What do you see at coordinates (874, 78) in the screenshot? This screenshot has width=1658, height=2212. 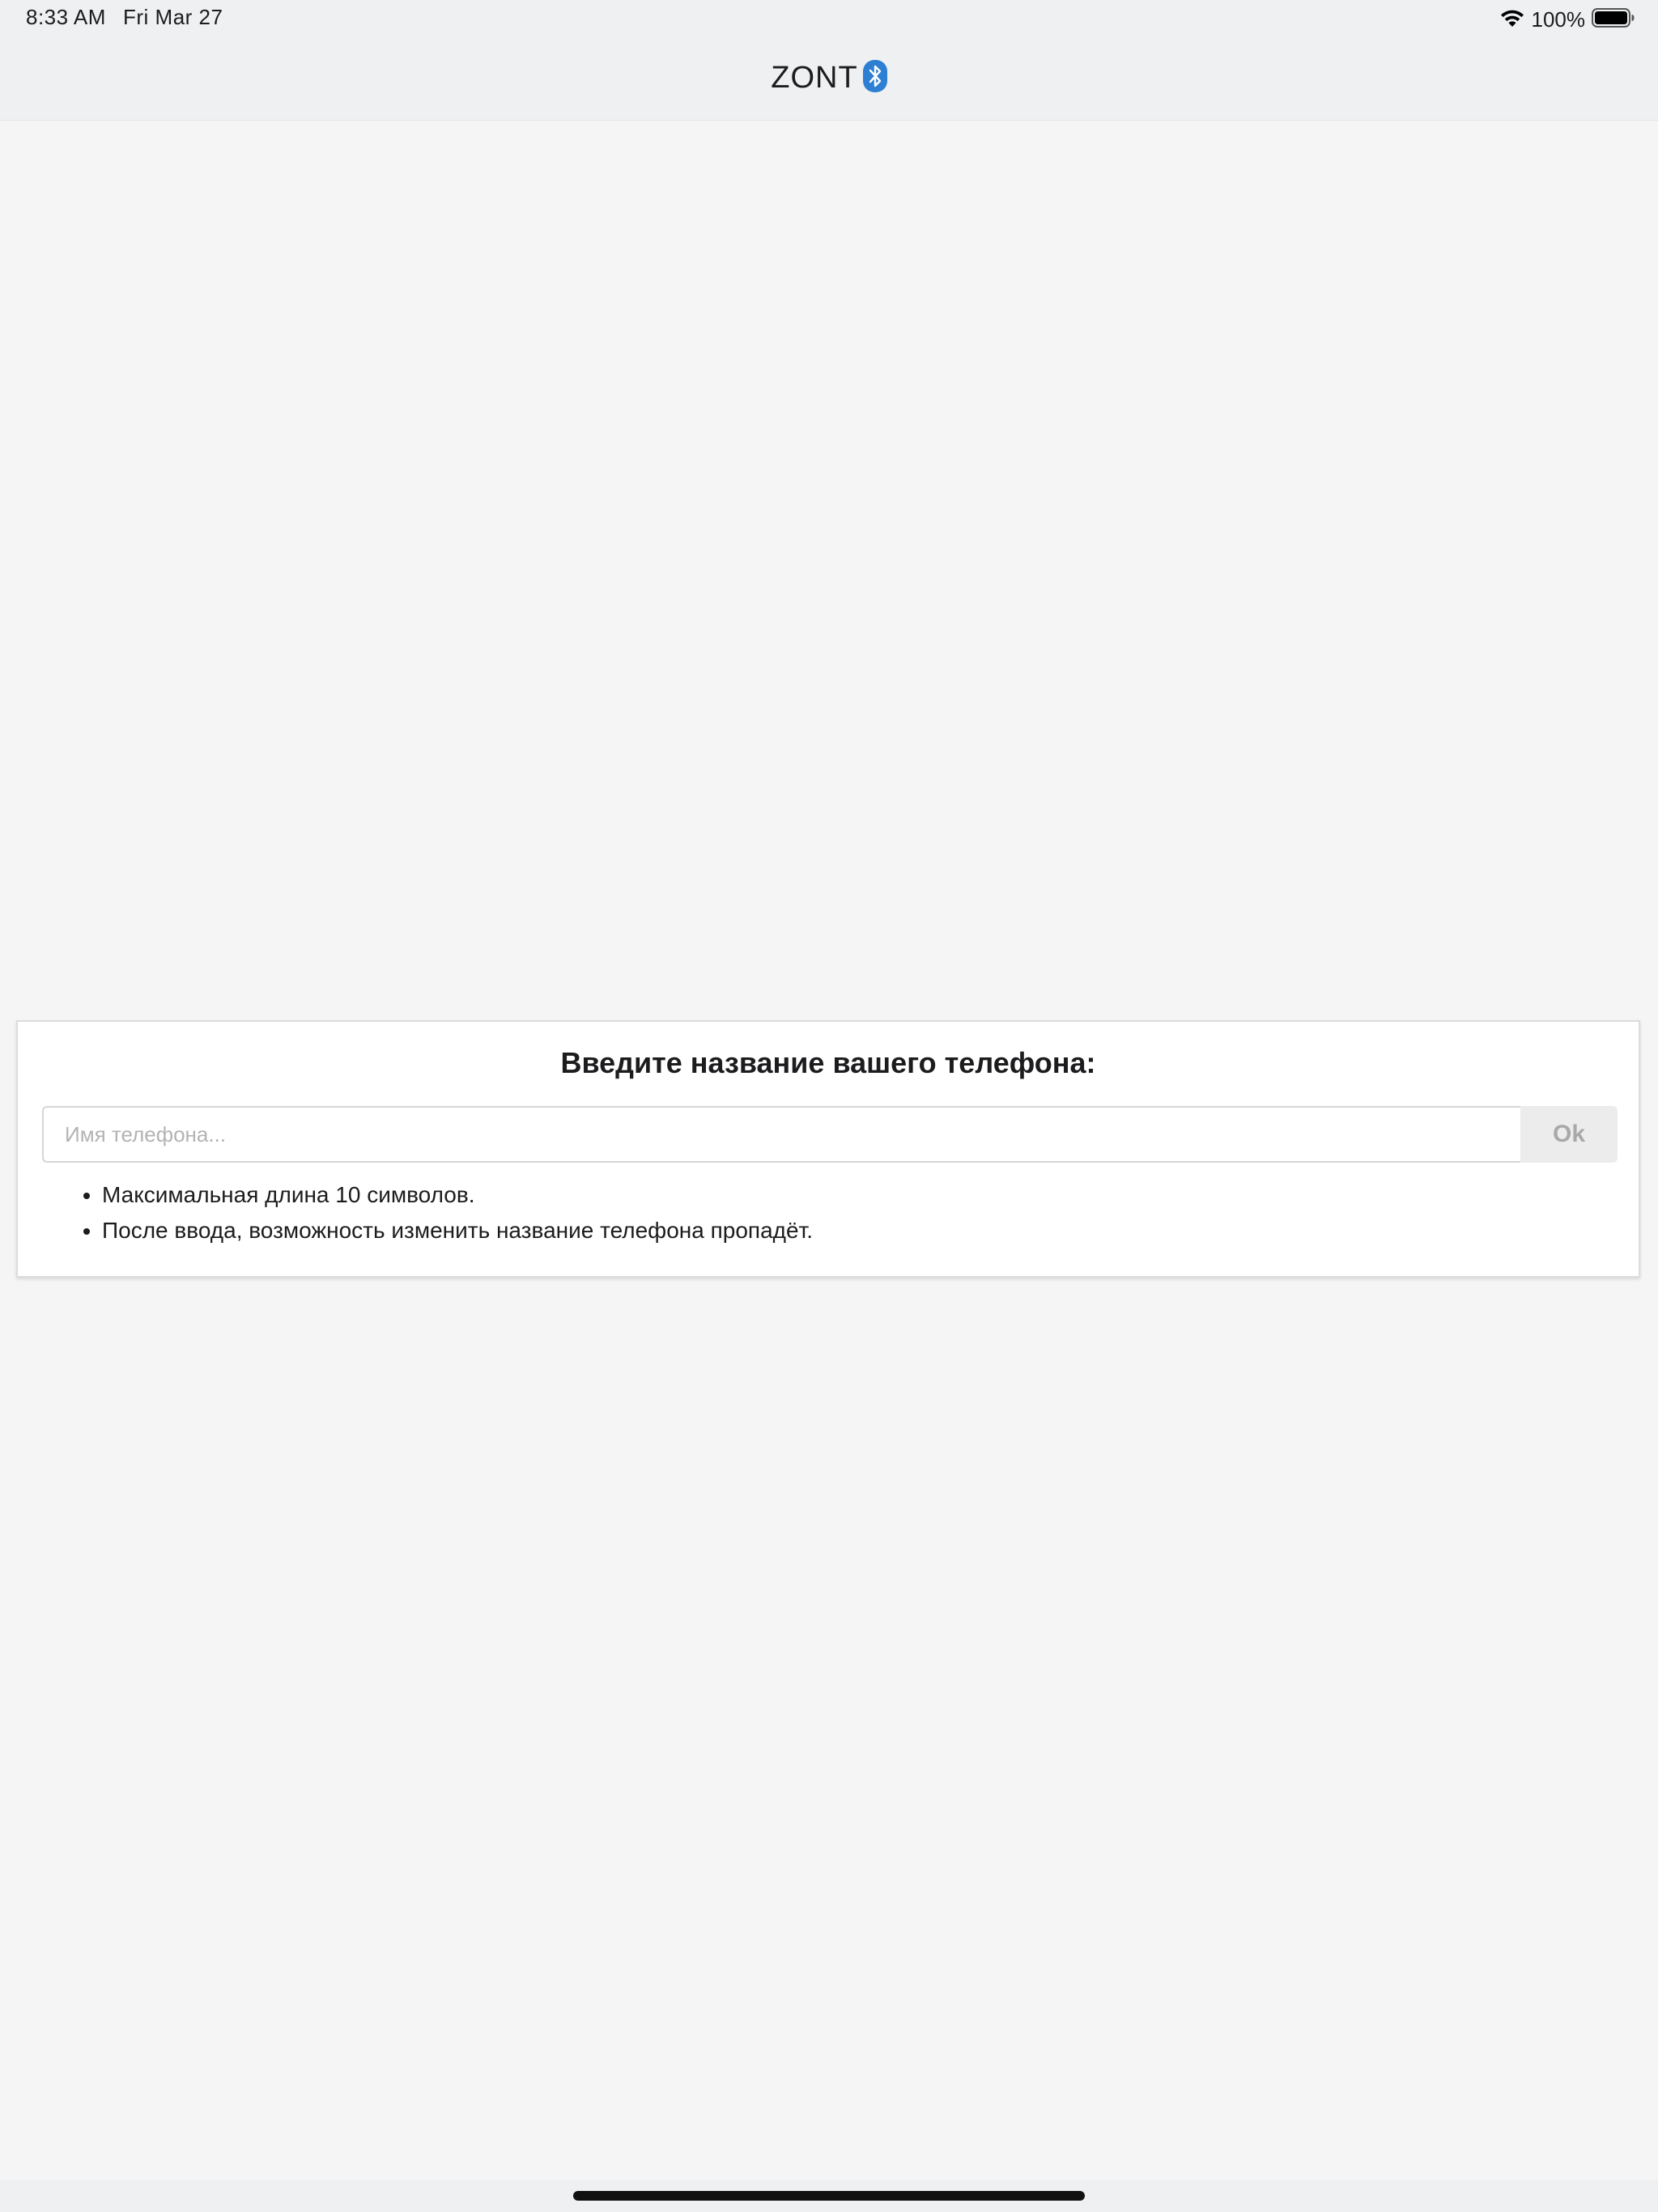 I see `bluetooth-icon` at bounding box center [874, 78].